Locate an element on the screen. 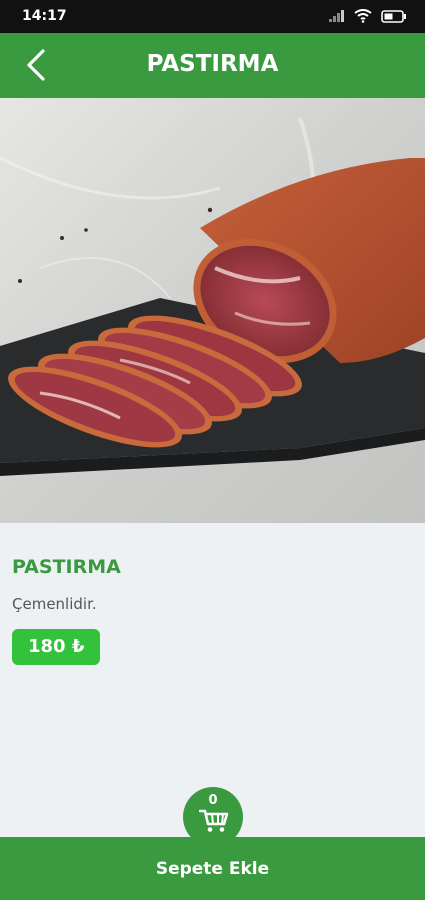  app-bar: PASTIRMA is located at coordinates (212, 65).